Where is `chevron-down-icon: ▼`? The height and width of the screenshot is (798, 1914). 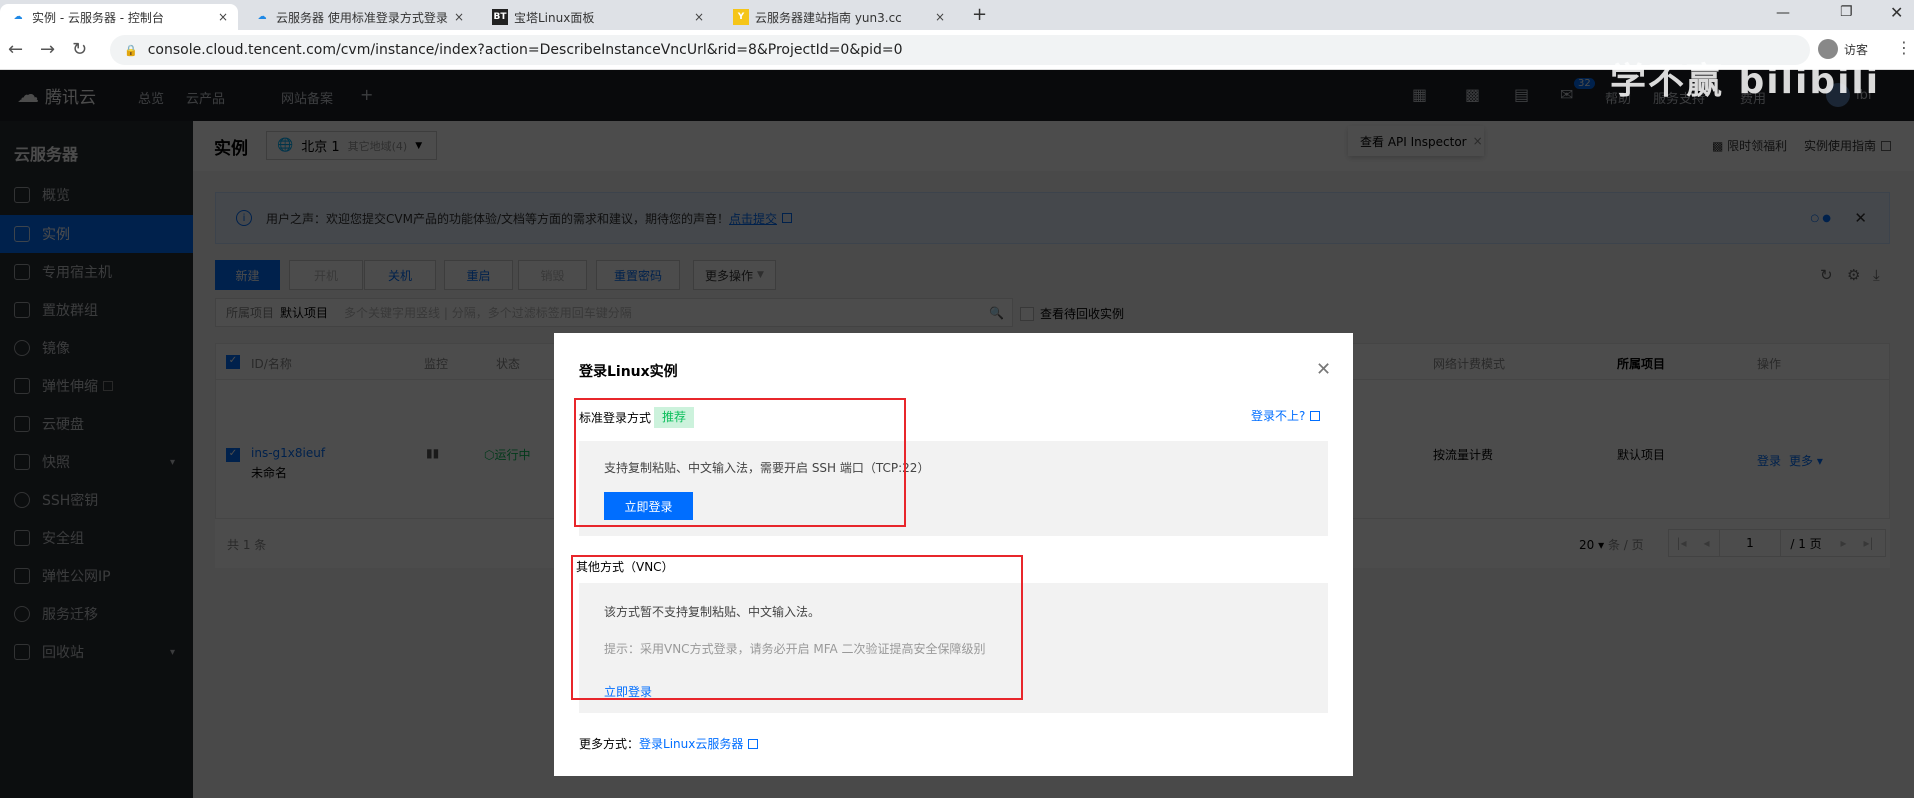
chevron-down-icon: ▼ is located at coordinates (760, 275).